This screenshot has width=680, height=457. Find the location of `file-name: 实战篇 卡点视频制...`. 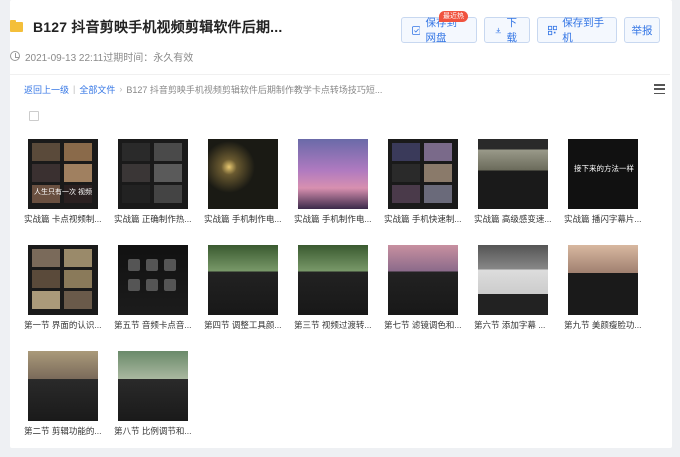

file-name: 实战篇 卡点视频制... is located at coordinates (63, 219).